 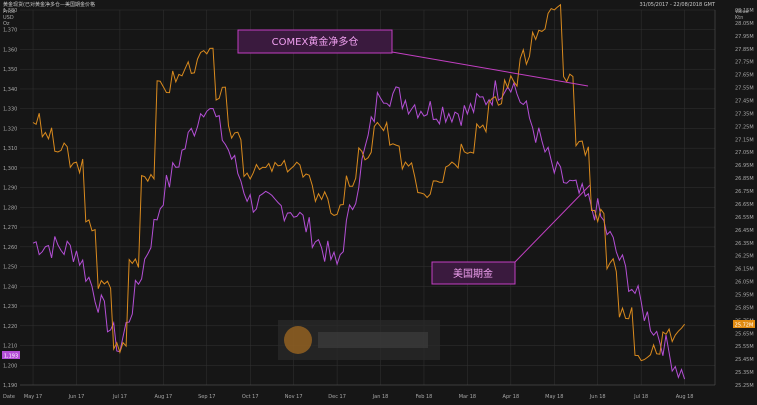 I want to click on right-tick-label: 25.25M, so click(x=744, y=386).